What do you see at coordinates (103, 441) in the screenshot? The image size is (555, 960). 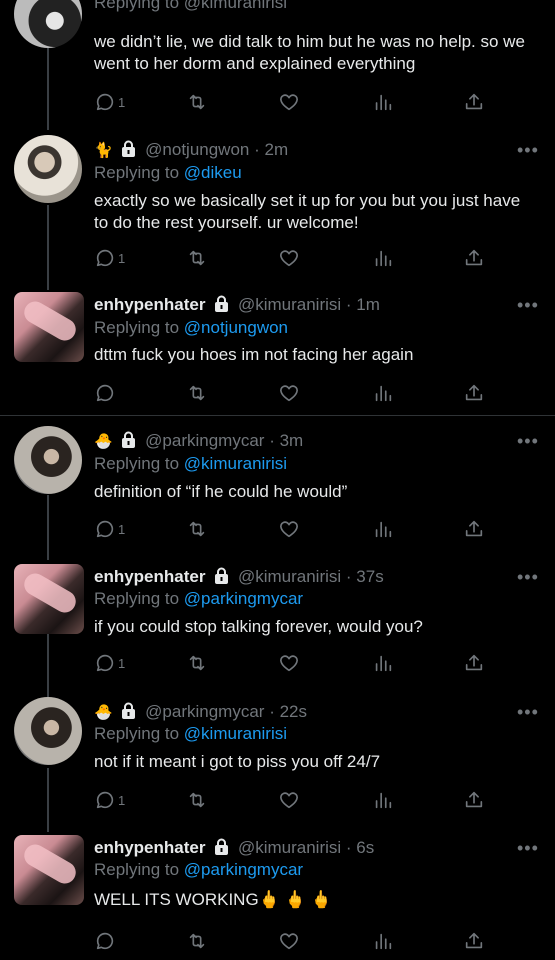 I see `emoji-display-name: 🐣` at bounding box center [103, 441].